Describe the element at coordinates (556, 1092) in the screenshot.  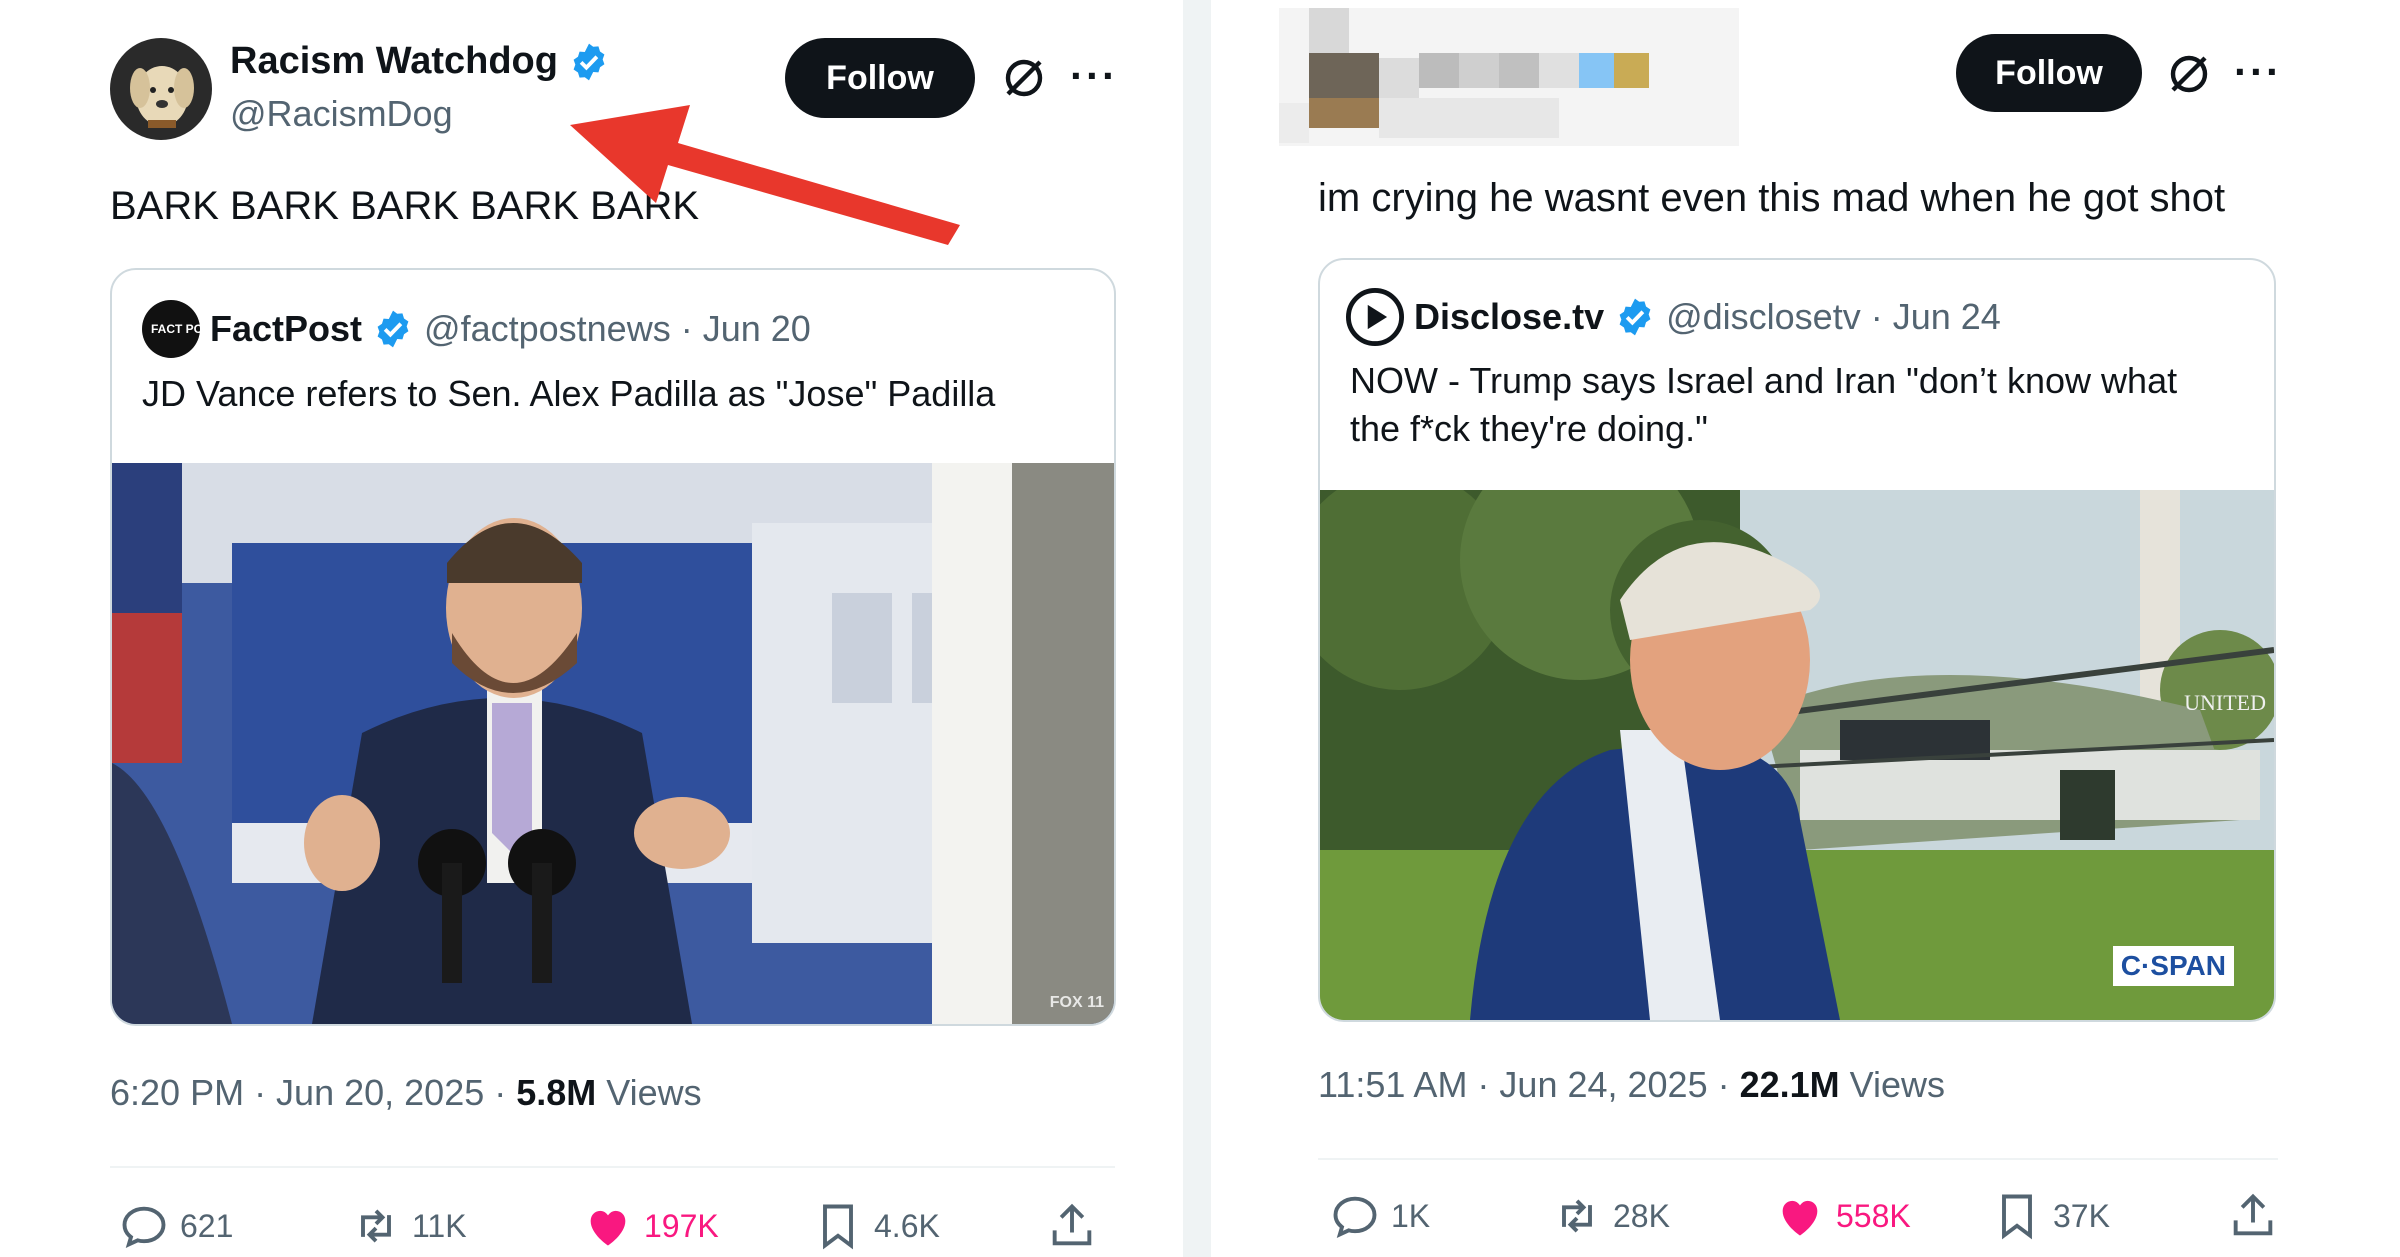
I see `views-count: 5.8M` at that location.